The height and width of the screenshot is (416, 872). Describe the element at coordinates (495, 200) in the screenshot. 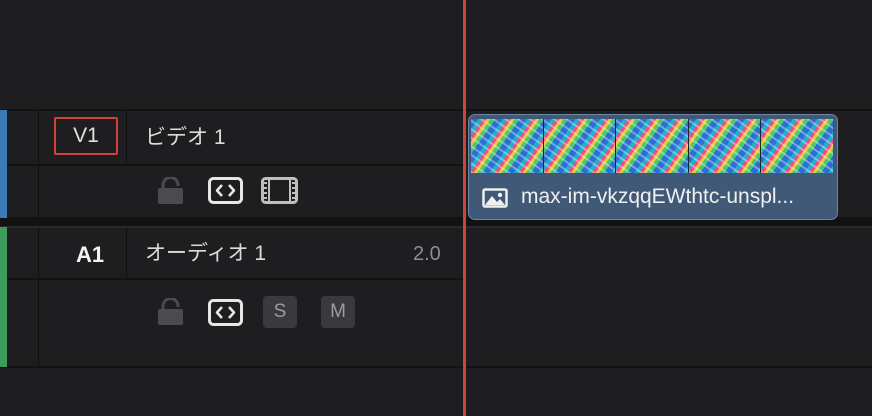

I see `image-icon` at that location.